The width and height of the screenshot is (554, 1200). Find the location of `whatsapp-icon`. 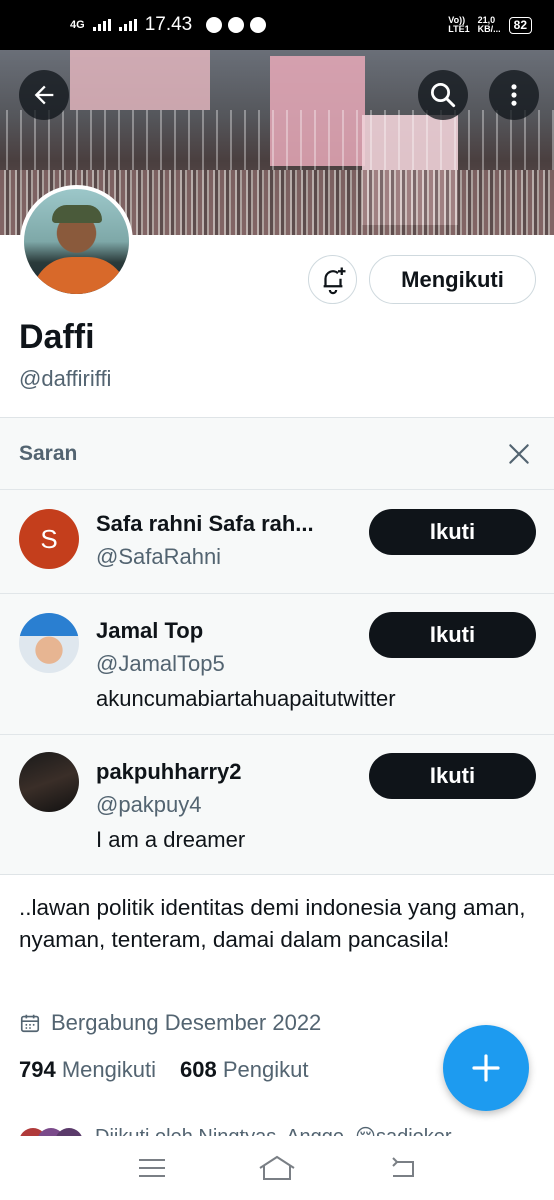

whatsapp-icon is located at coordinates (214, 25).